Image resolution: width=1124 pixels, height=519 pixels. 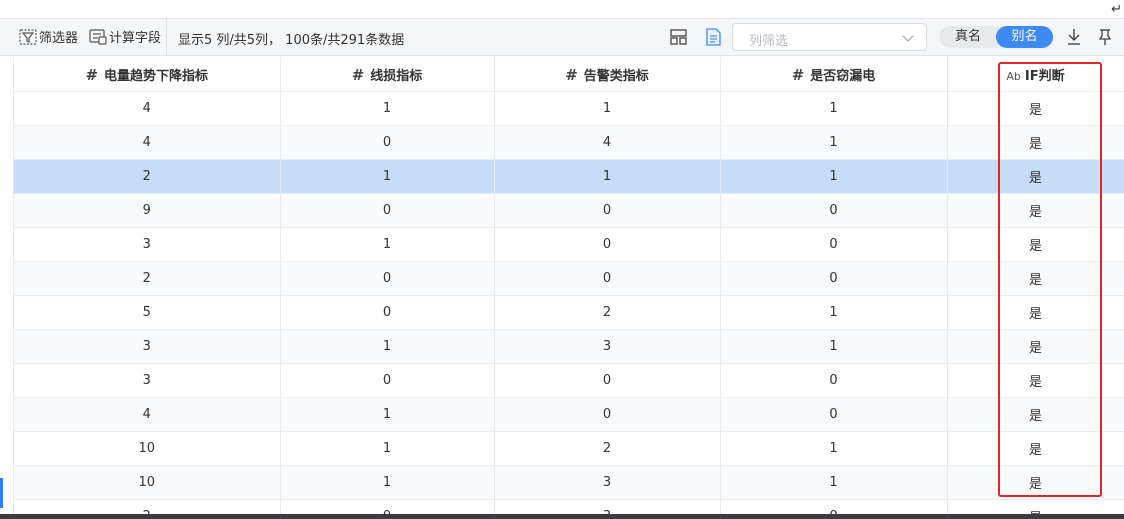 I want to click on data-count-info: 显示5 列/共5列， 100条/共291条数据, so click(x=291, y=40).